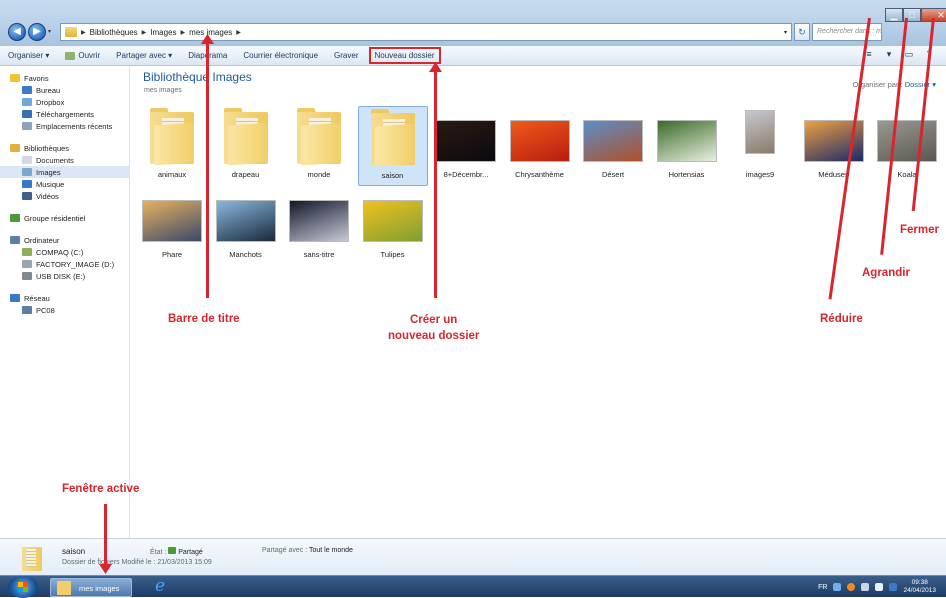 The height and width of the screenshot is (598, 946). I want to click on nav-item-label: Bibliothèques, so click(47, 148).